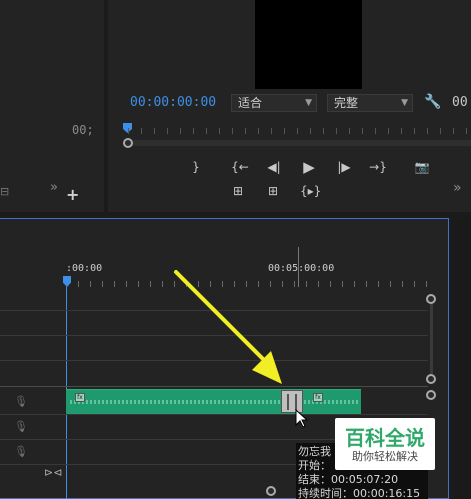 The width and height of the screenshot is (471, 499). Describe the element at coordinates (359, 493) in the screenshot. I see `tooltip-duration: 持续时间：00:00:16:15` at that location.